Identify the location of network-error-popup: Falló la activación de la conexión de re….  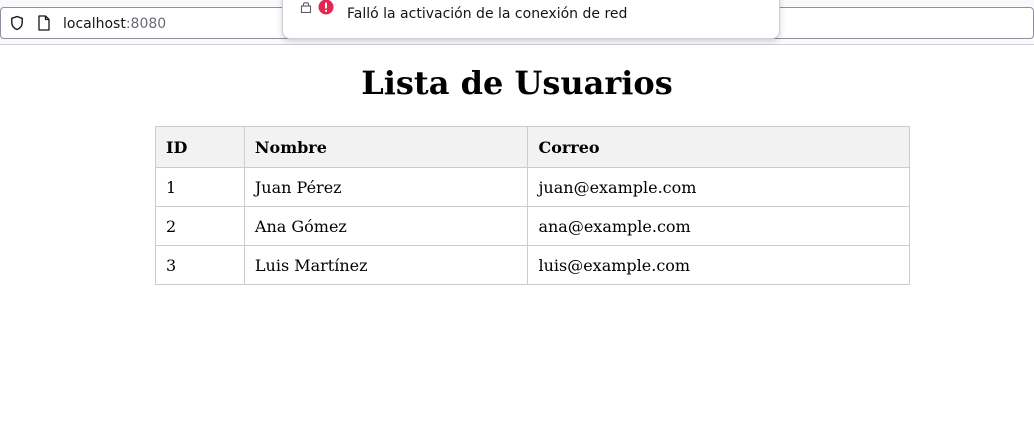
(531, 19).